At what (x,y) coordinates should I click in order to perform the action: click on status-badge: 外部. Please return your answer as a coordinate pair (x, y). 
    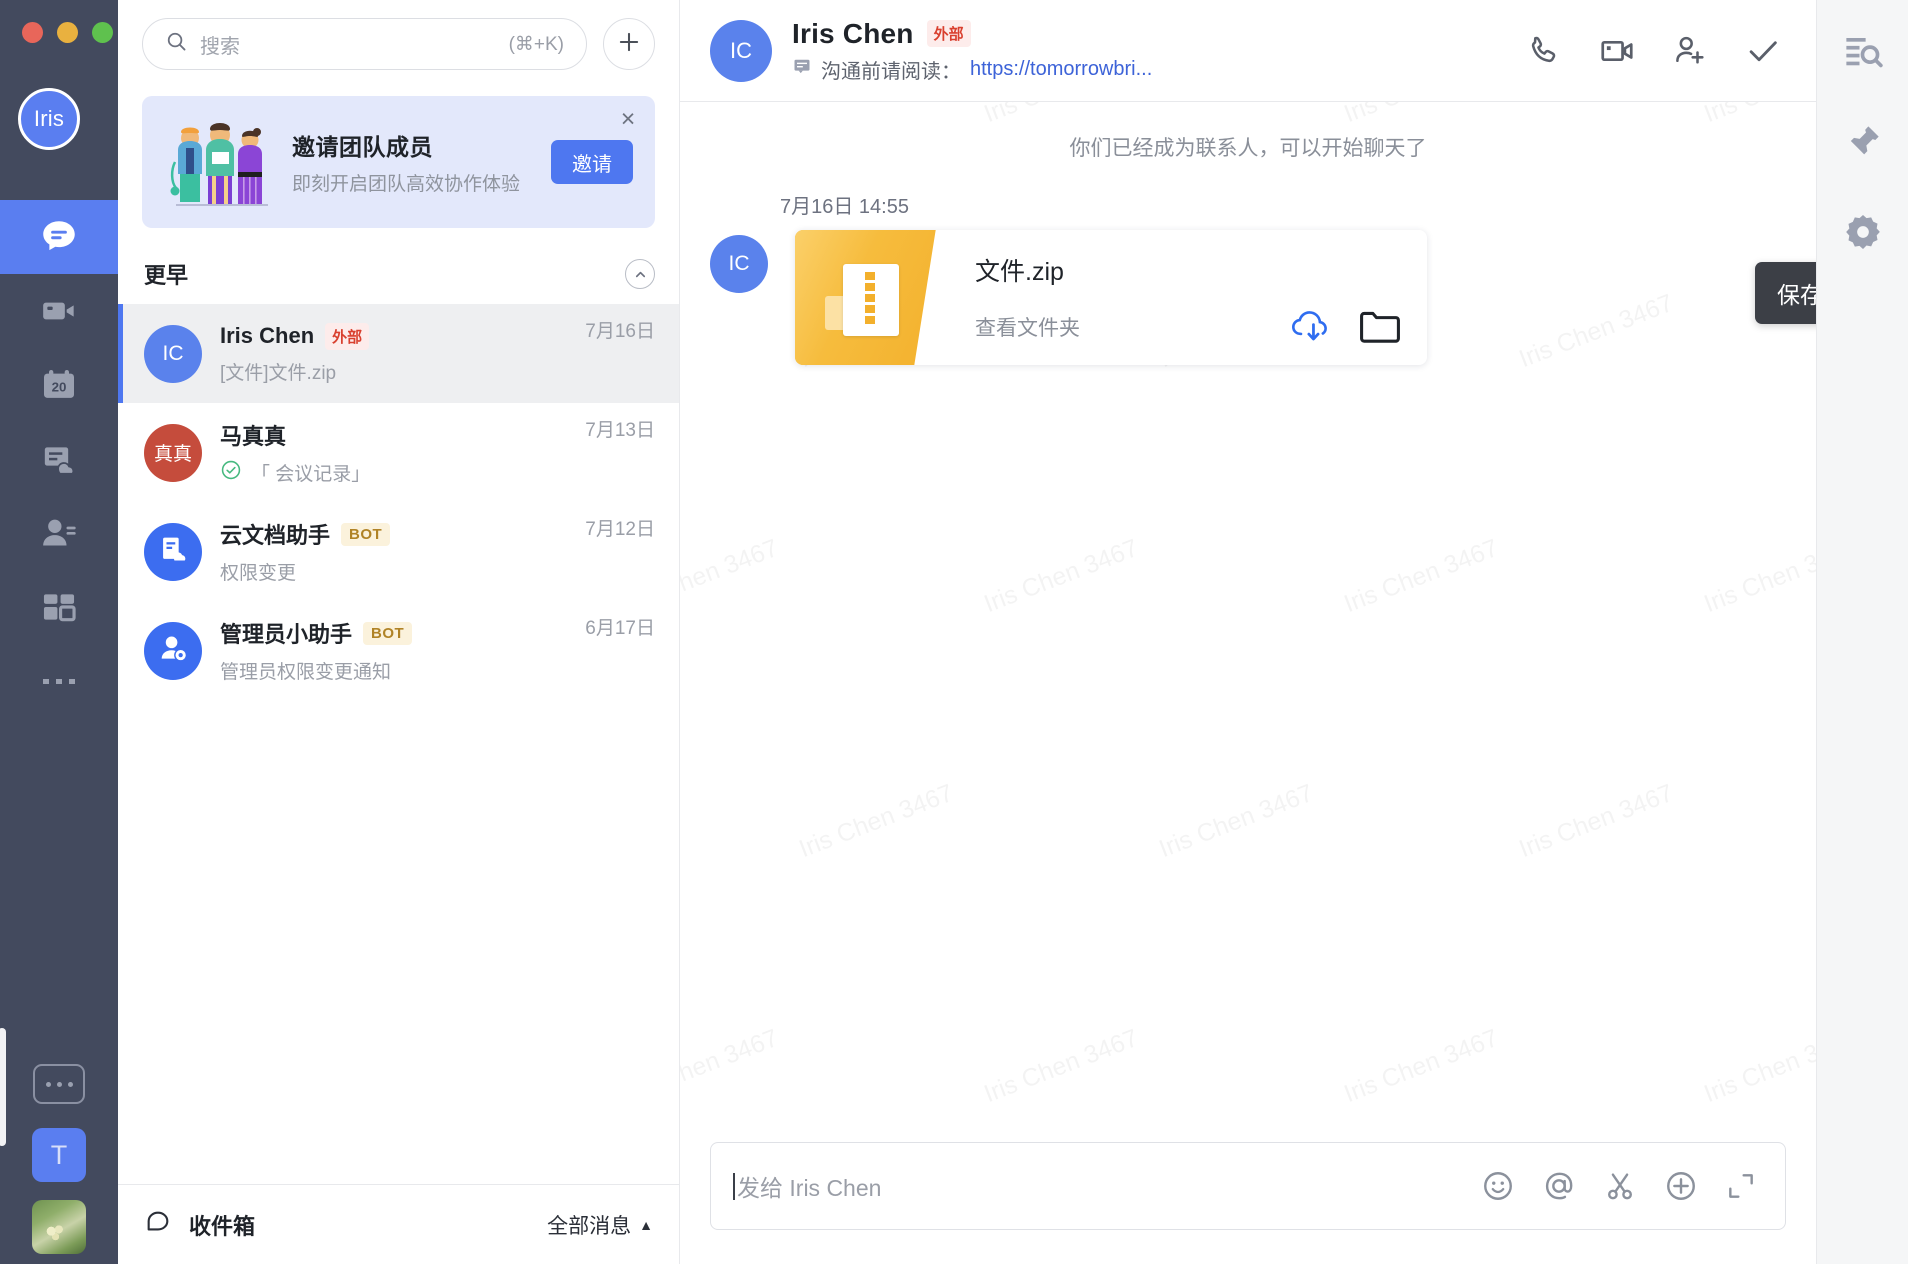
    Looking at the image, I should click on (948, 33).